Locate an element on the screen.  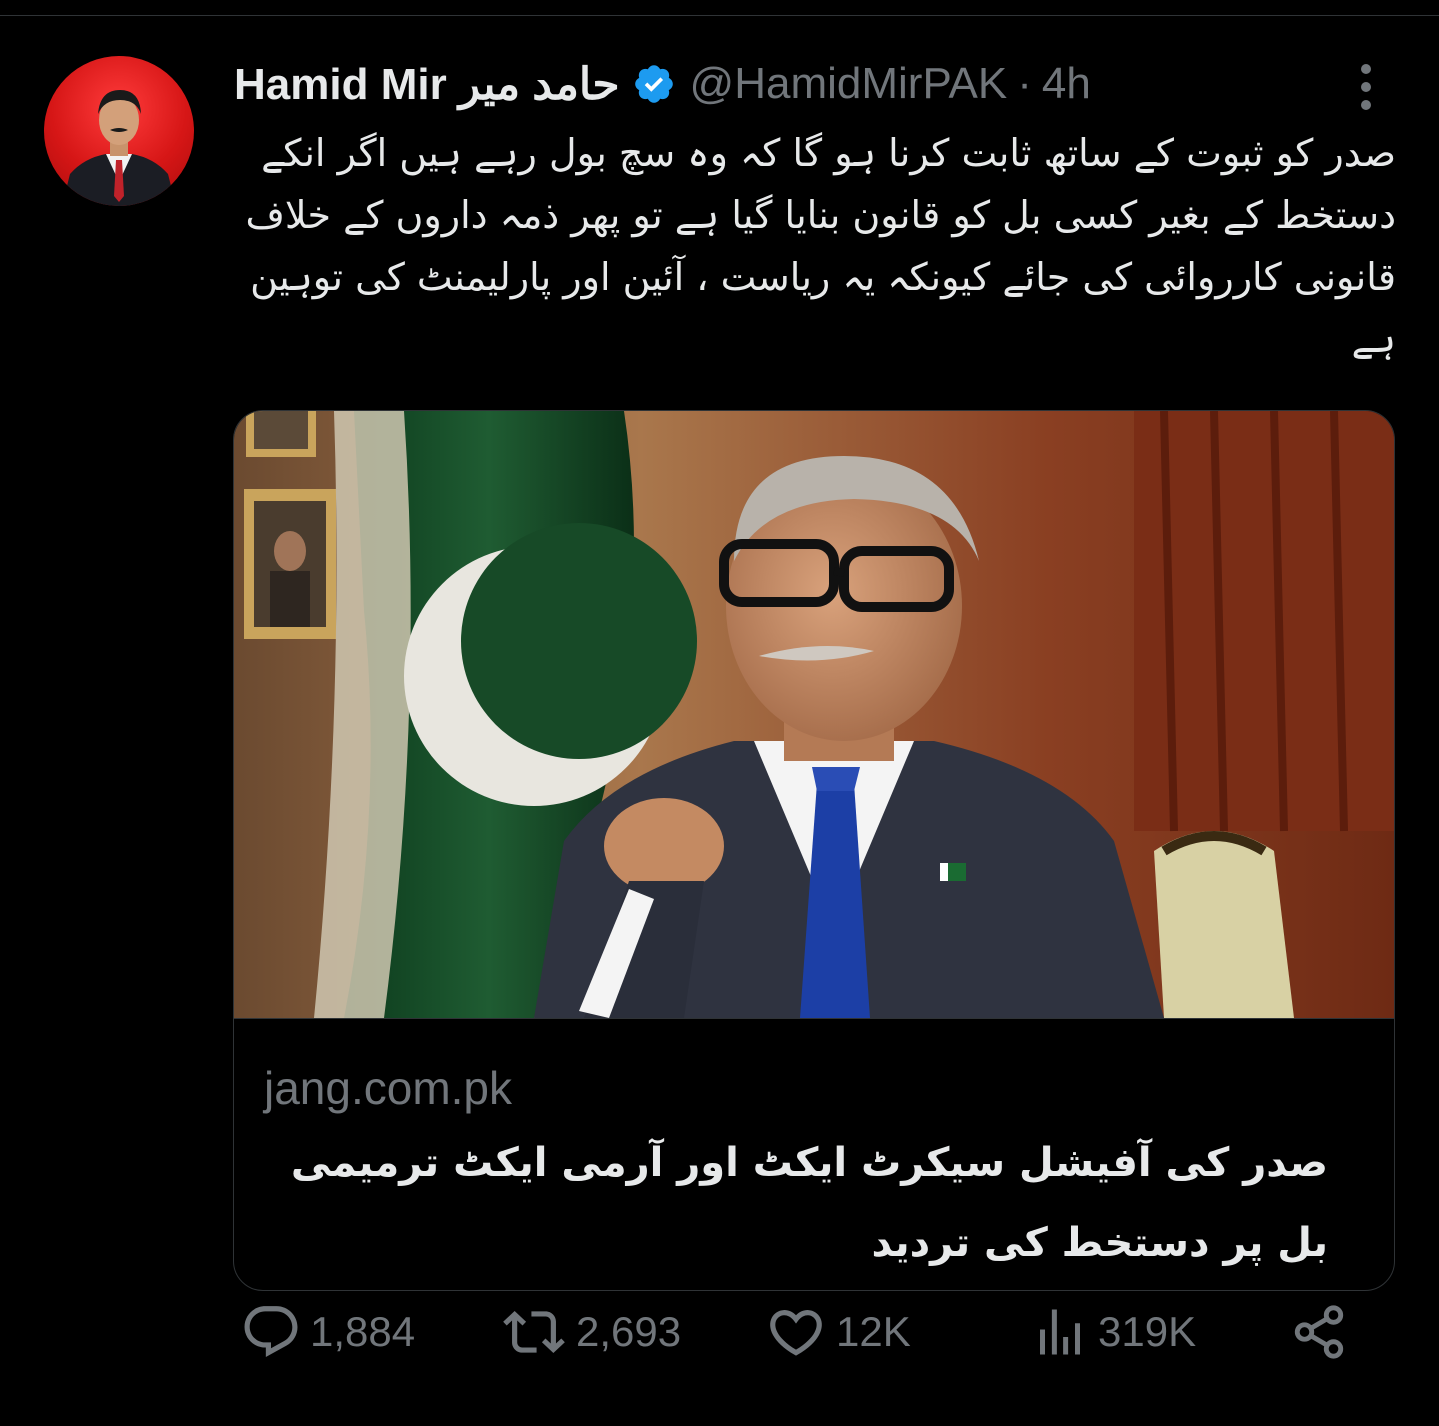
reply-icon is located at coordinates (271, 1332).